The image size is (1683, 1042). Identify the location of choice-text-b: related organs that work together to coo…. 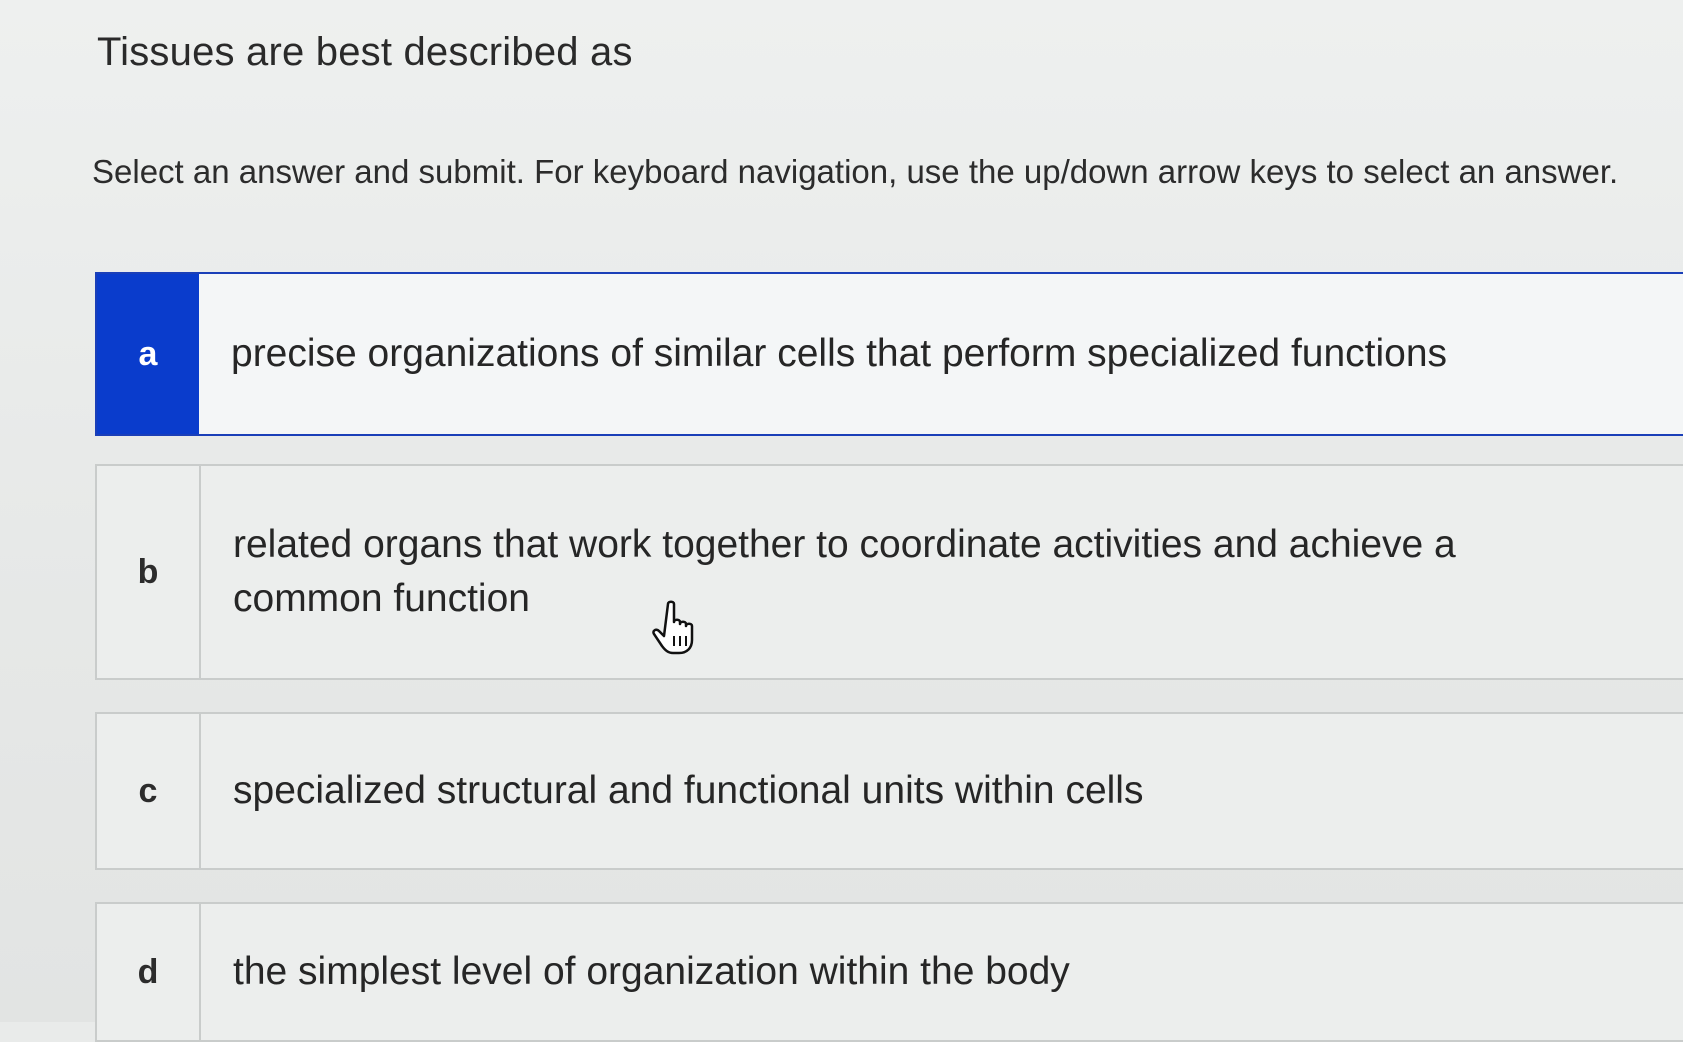
(844, 571).